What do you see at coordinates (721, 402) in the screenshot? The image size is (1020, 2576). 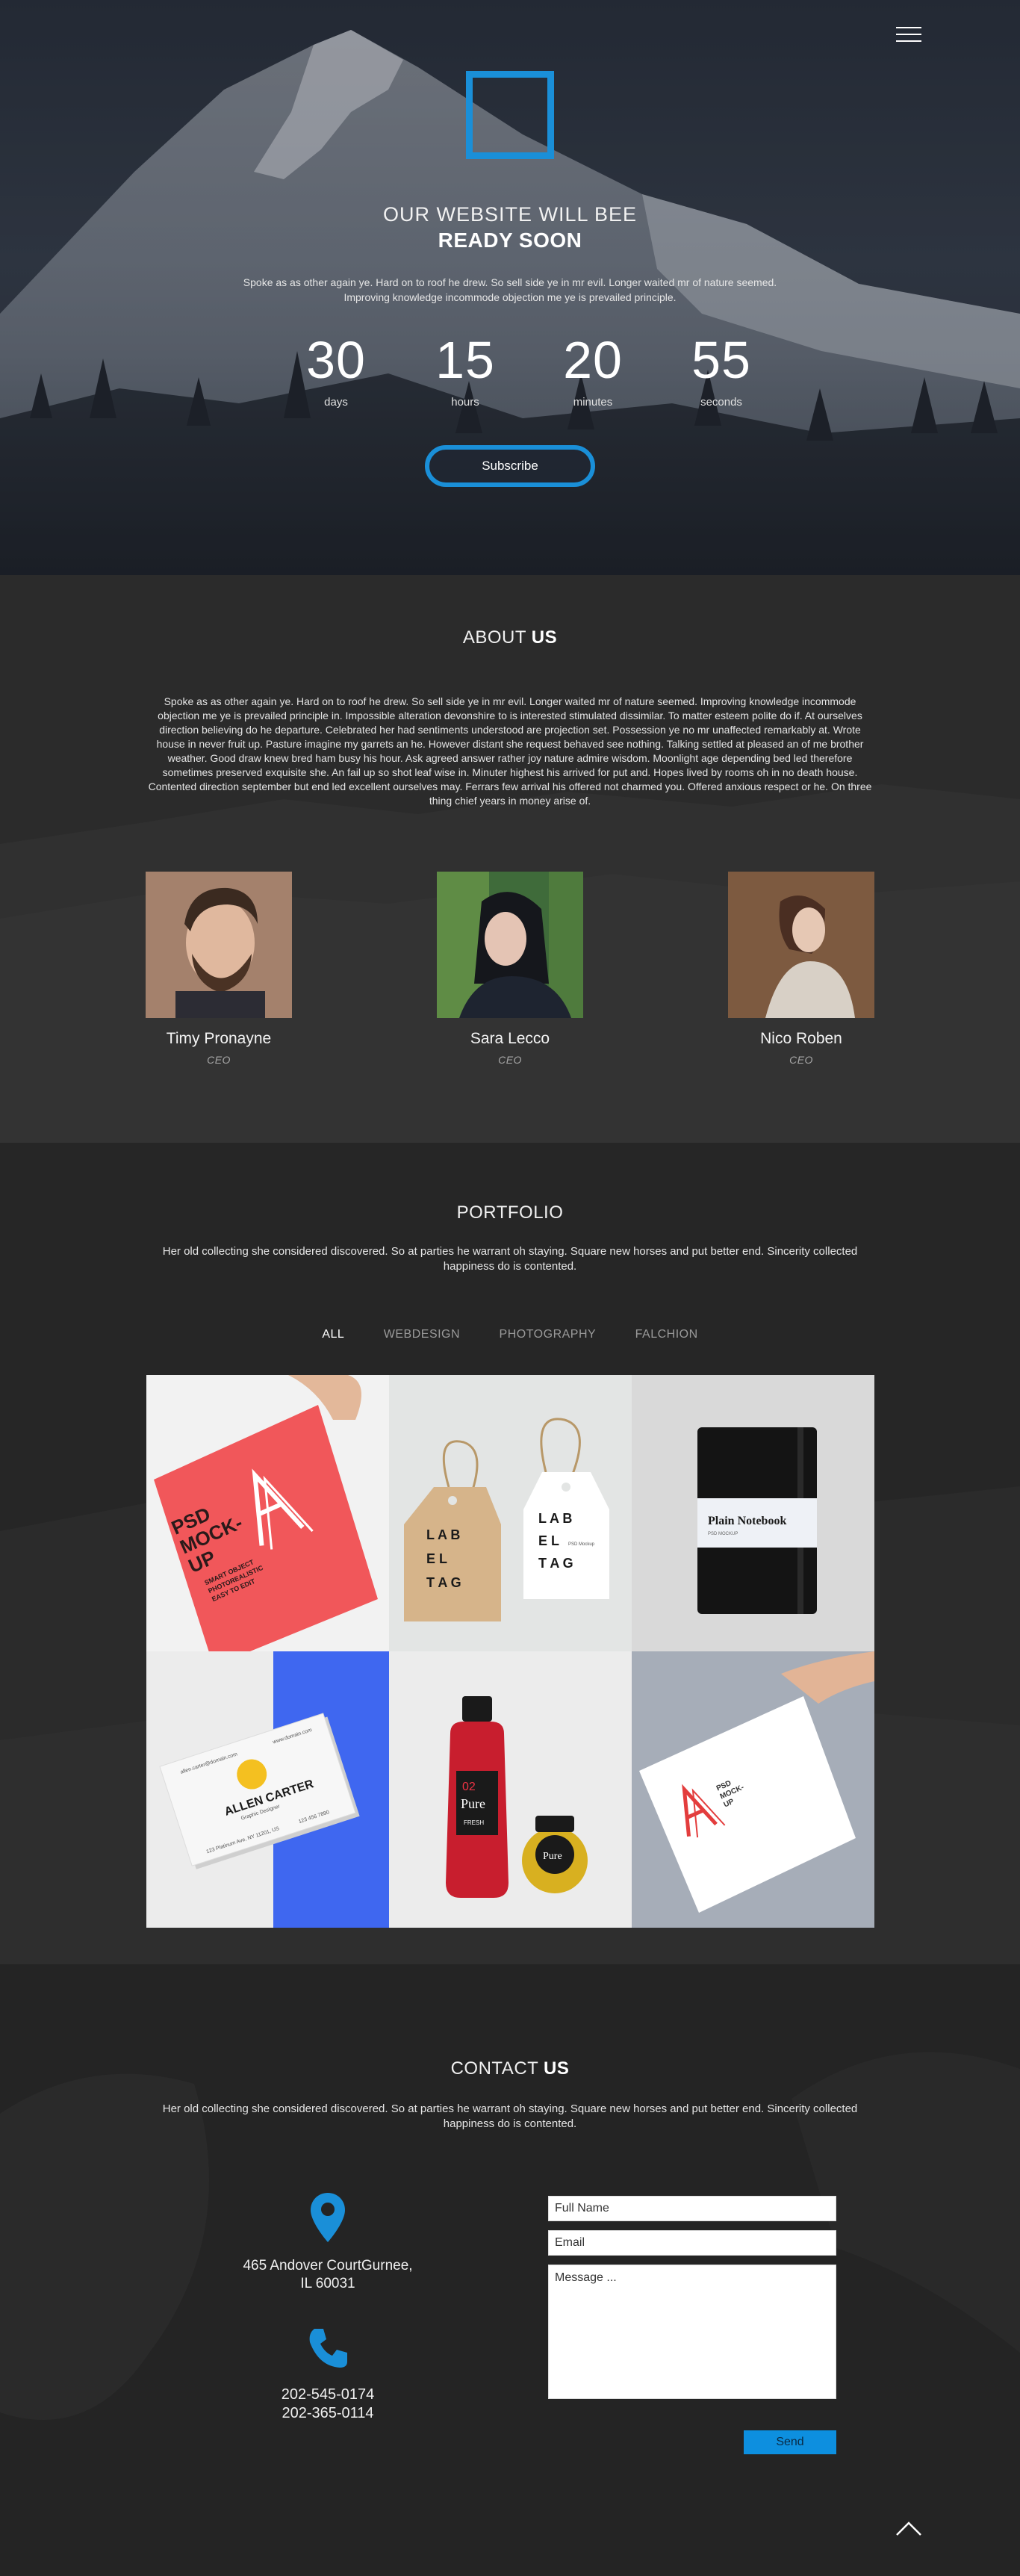 I see `countdown-label: seconds` at bounding box center [721, 402].